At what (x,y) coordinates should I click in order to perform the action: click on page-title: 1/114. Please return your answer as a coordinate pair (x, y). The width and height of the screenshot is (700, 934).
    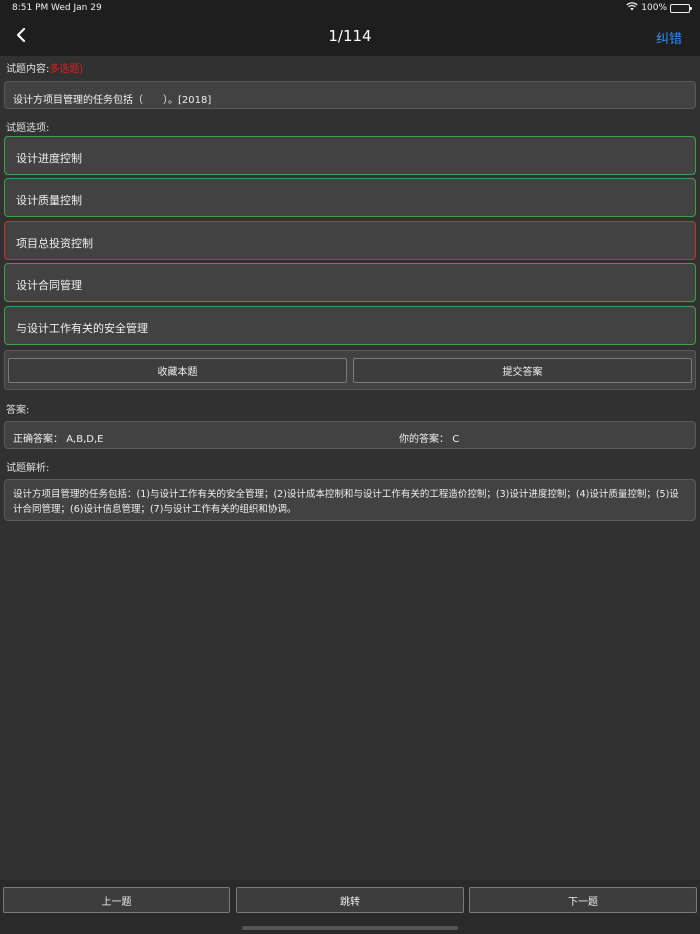
    Looking at the image, I should click on (350, 36).